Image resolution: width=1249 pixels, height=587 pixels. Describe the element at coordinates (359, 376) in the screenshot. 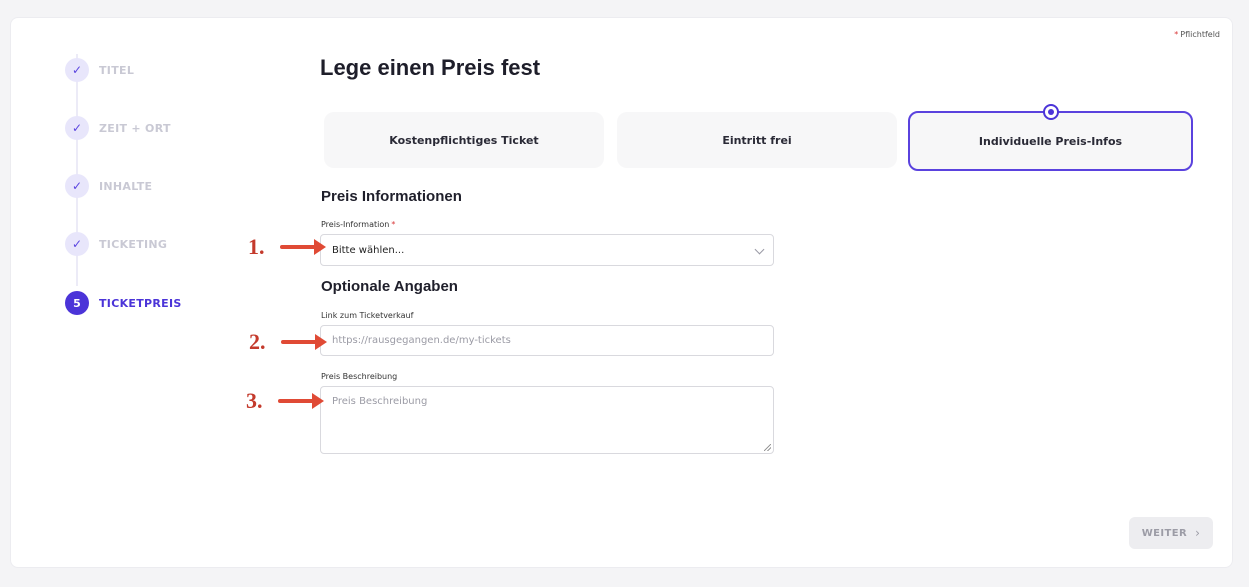

I see `price-description-label: Preis Beschreibung` at that location.